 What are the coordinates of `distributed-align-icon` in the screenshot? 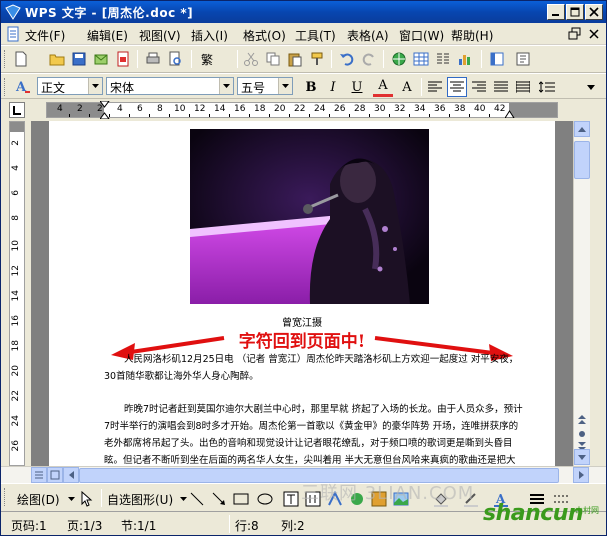 It's located at (523, 87).